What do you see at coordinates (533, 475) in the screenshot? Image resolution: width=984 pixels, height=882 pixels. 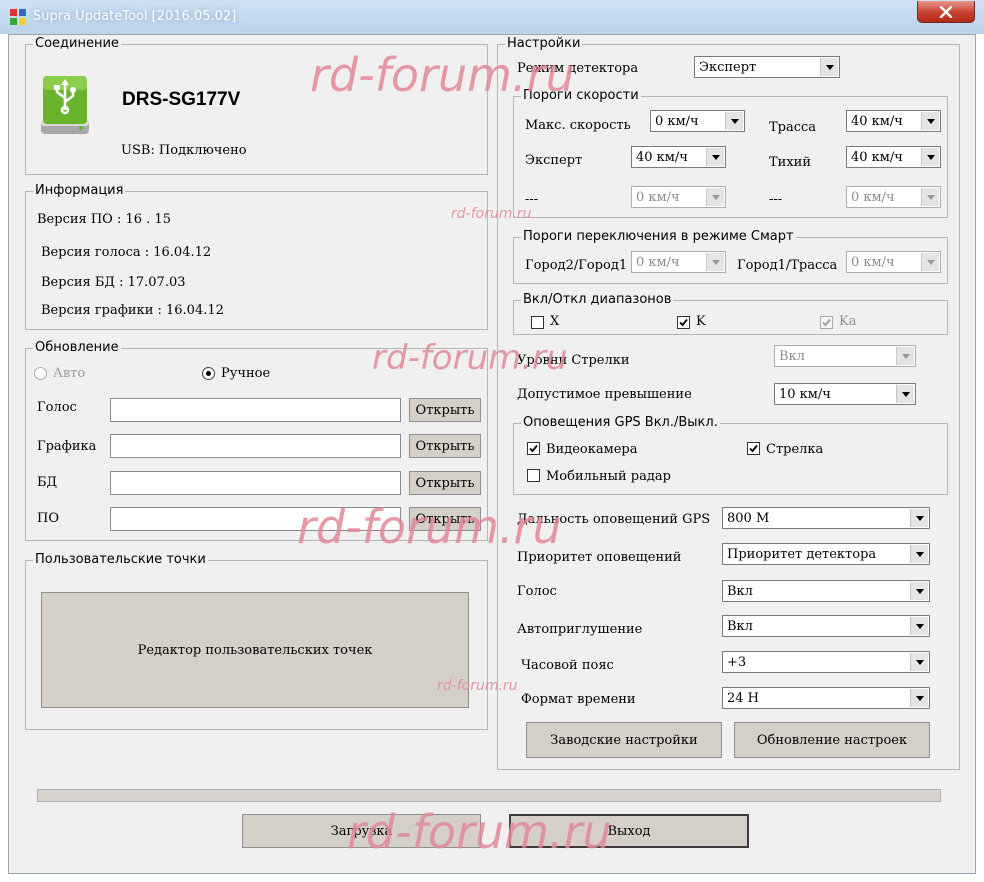 I see `mobile-radar-checkbox` at bounding box center [533, 475].